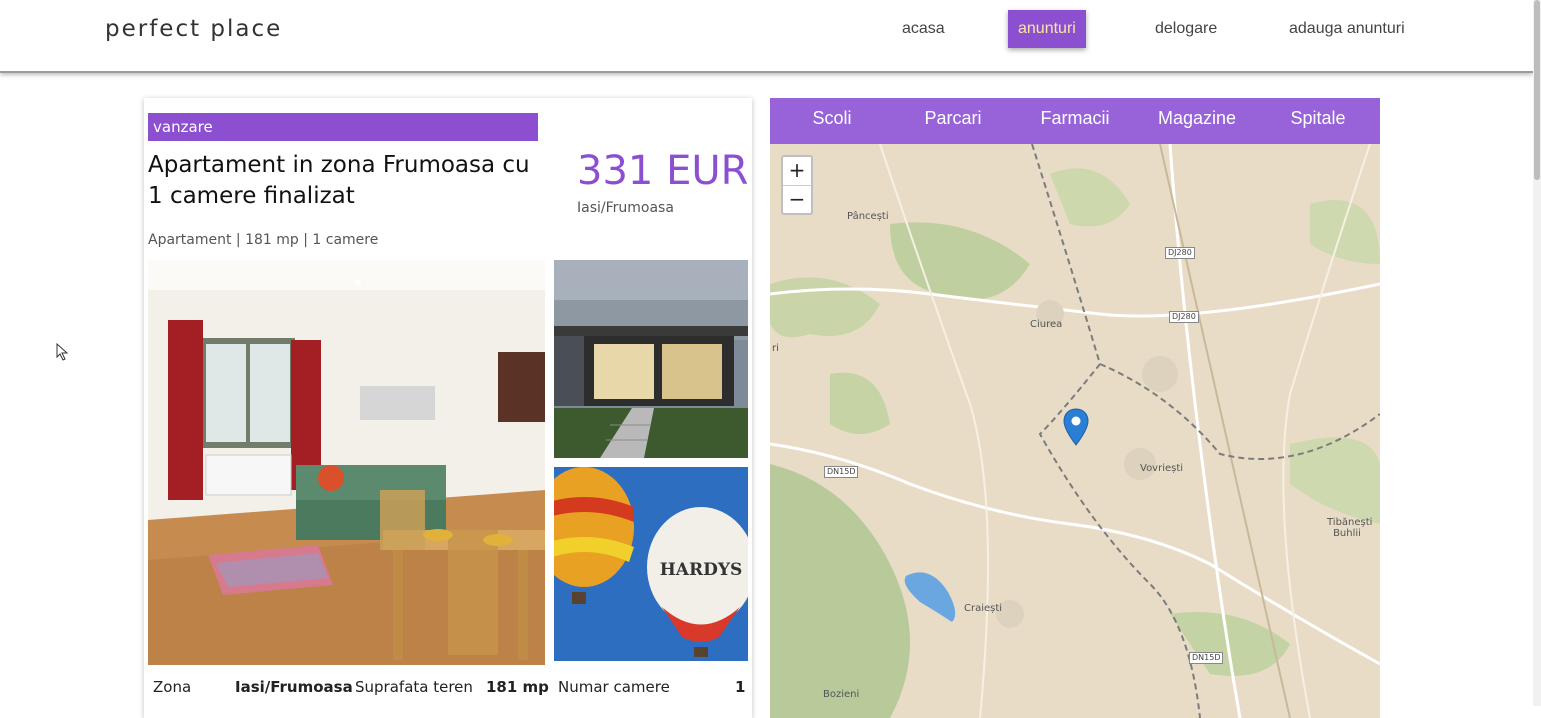  I want to click on detail-zona-value: Iasi/Frumoasa, so click(294, 687).